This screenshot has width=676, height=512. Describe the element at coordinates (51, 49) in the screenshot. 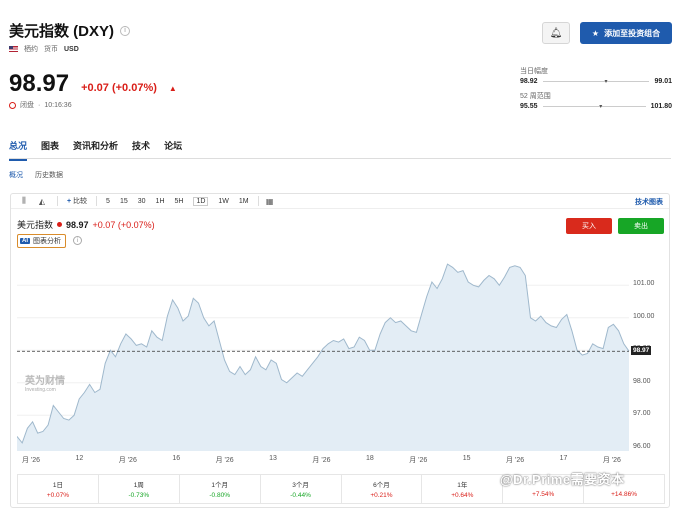

I see `currency-label: 货币` at that location.